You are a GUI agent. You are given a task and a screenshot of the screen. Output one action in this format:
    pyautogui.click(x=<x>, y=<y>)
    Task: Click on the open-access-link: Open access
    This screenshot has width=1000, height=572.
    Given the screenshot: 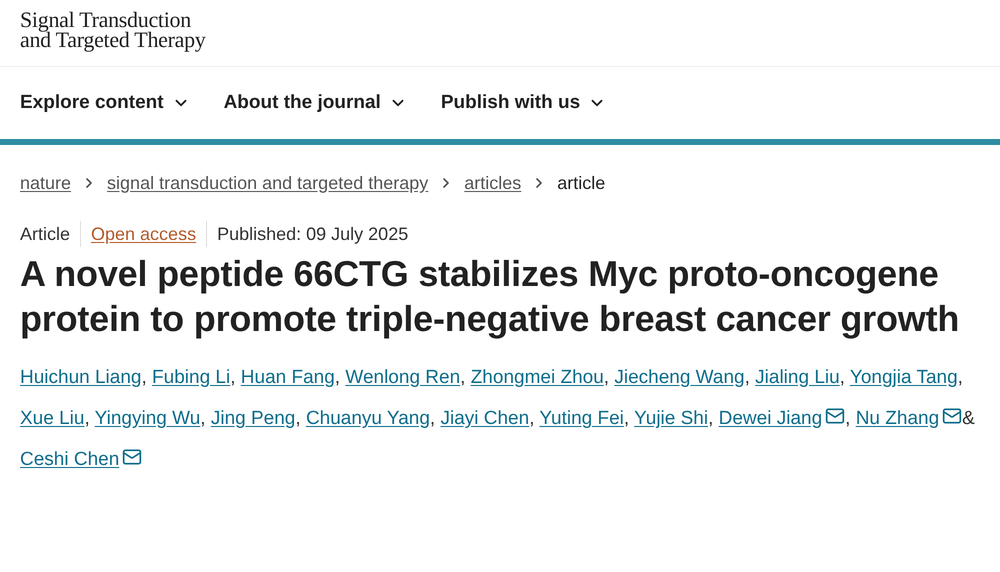 What is the action you would take?
    pyautogui.click(x=143, y=234)
    